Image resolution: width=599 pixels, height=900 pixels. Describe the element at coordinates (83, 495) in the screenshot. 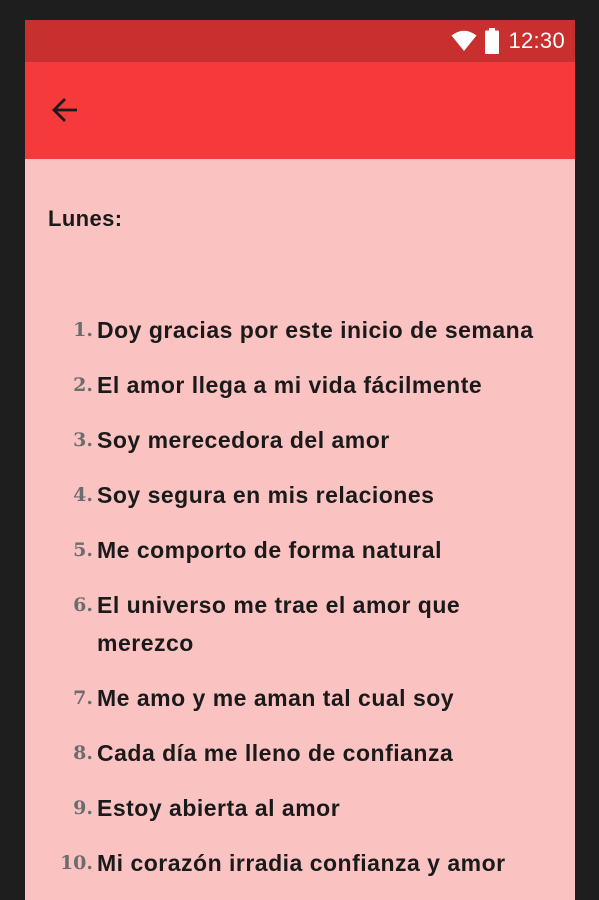

I see `item-number: 4.` at that location.